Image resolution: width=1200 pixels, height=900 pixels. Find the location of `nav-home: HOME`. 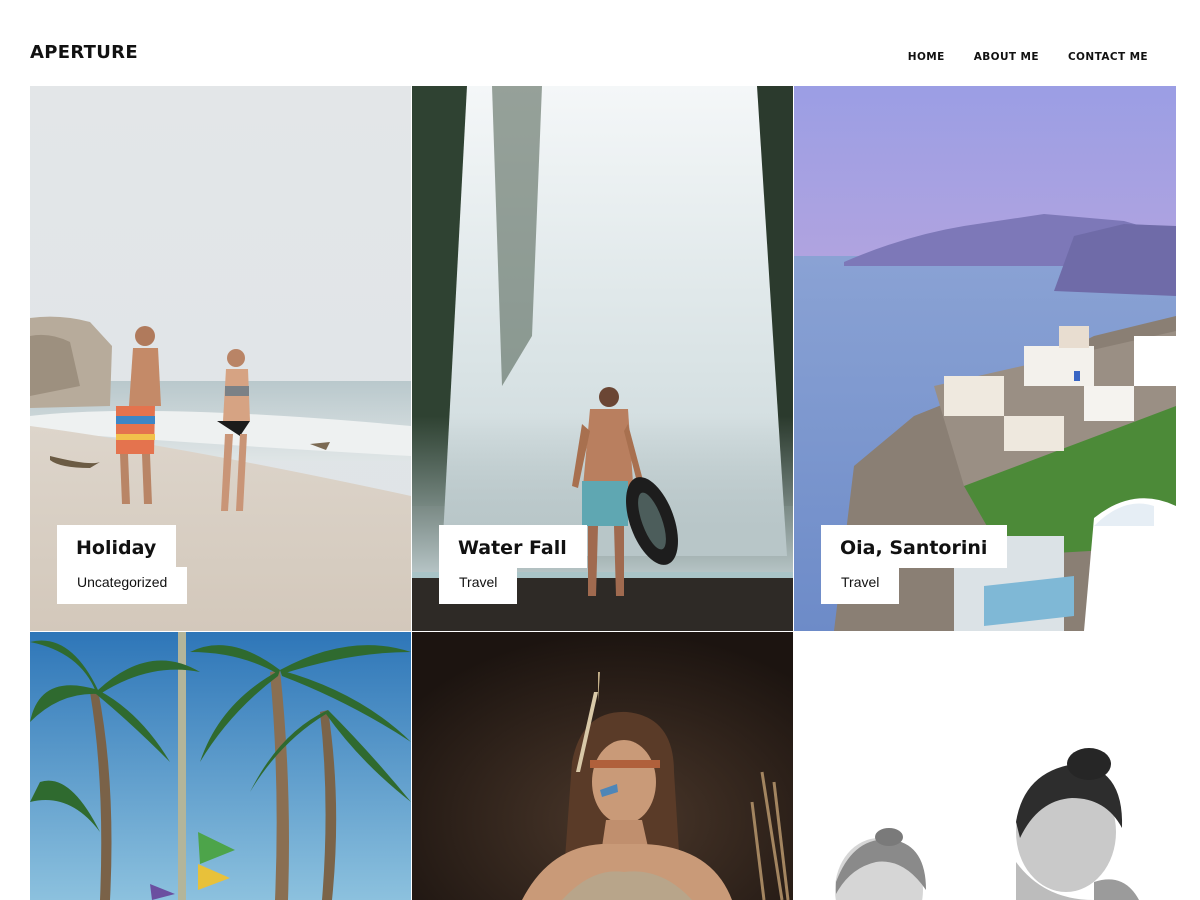

nav-home: HOME is located at coordinates (926, 57).